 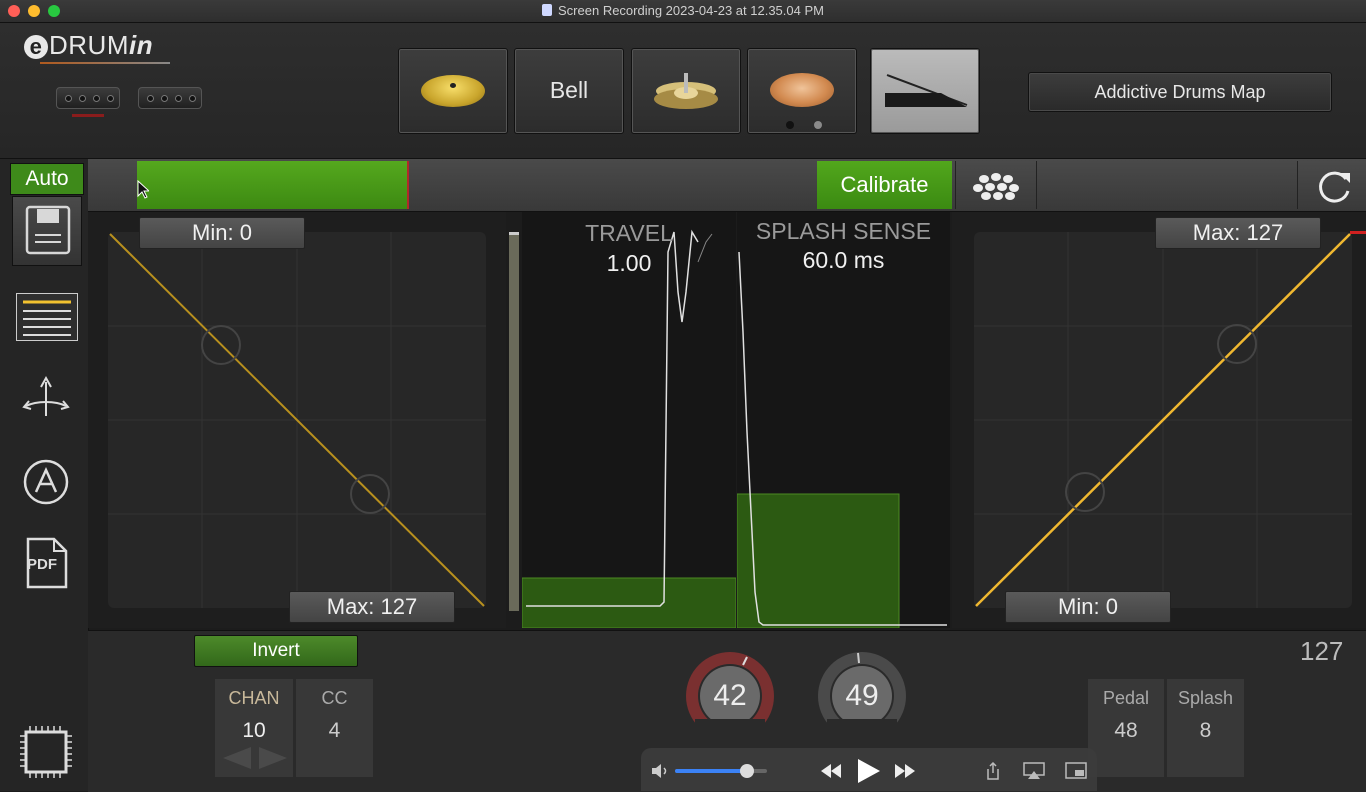 I want to click on logo-underline, so click(x=105, y=63).